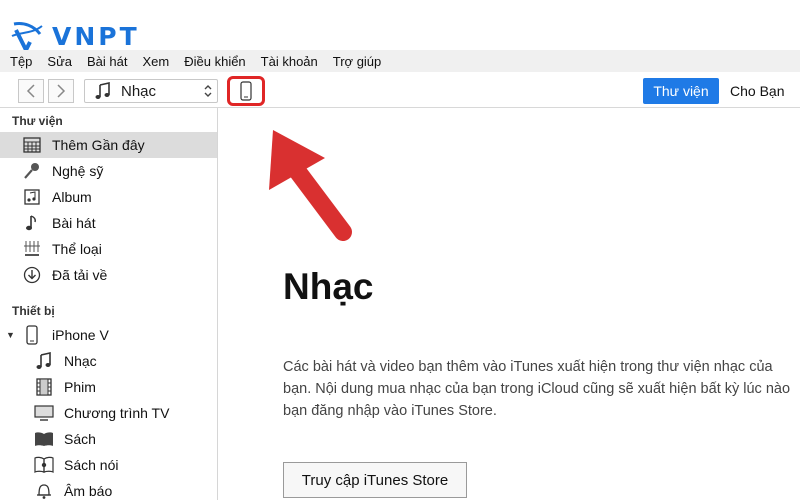 This screenshot has height=500, width=800. I want to click on chevron-left-icon, so click(30, 91).